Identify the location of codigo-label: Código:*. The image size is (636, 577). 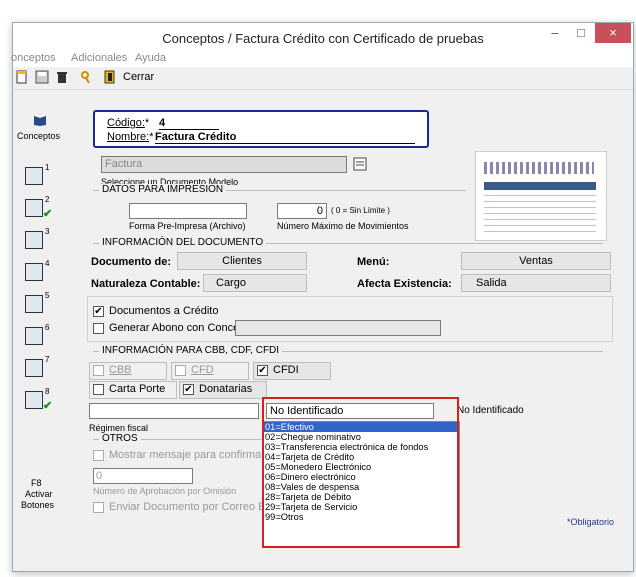
(128, 123).